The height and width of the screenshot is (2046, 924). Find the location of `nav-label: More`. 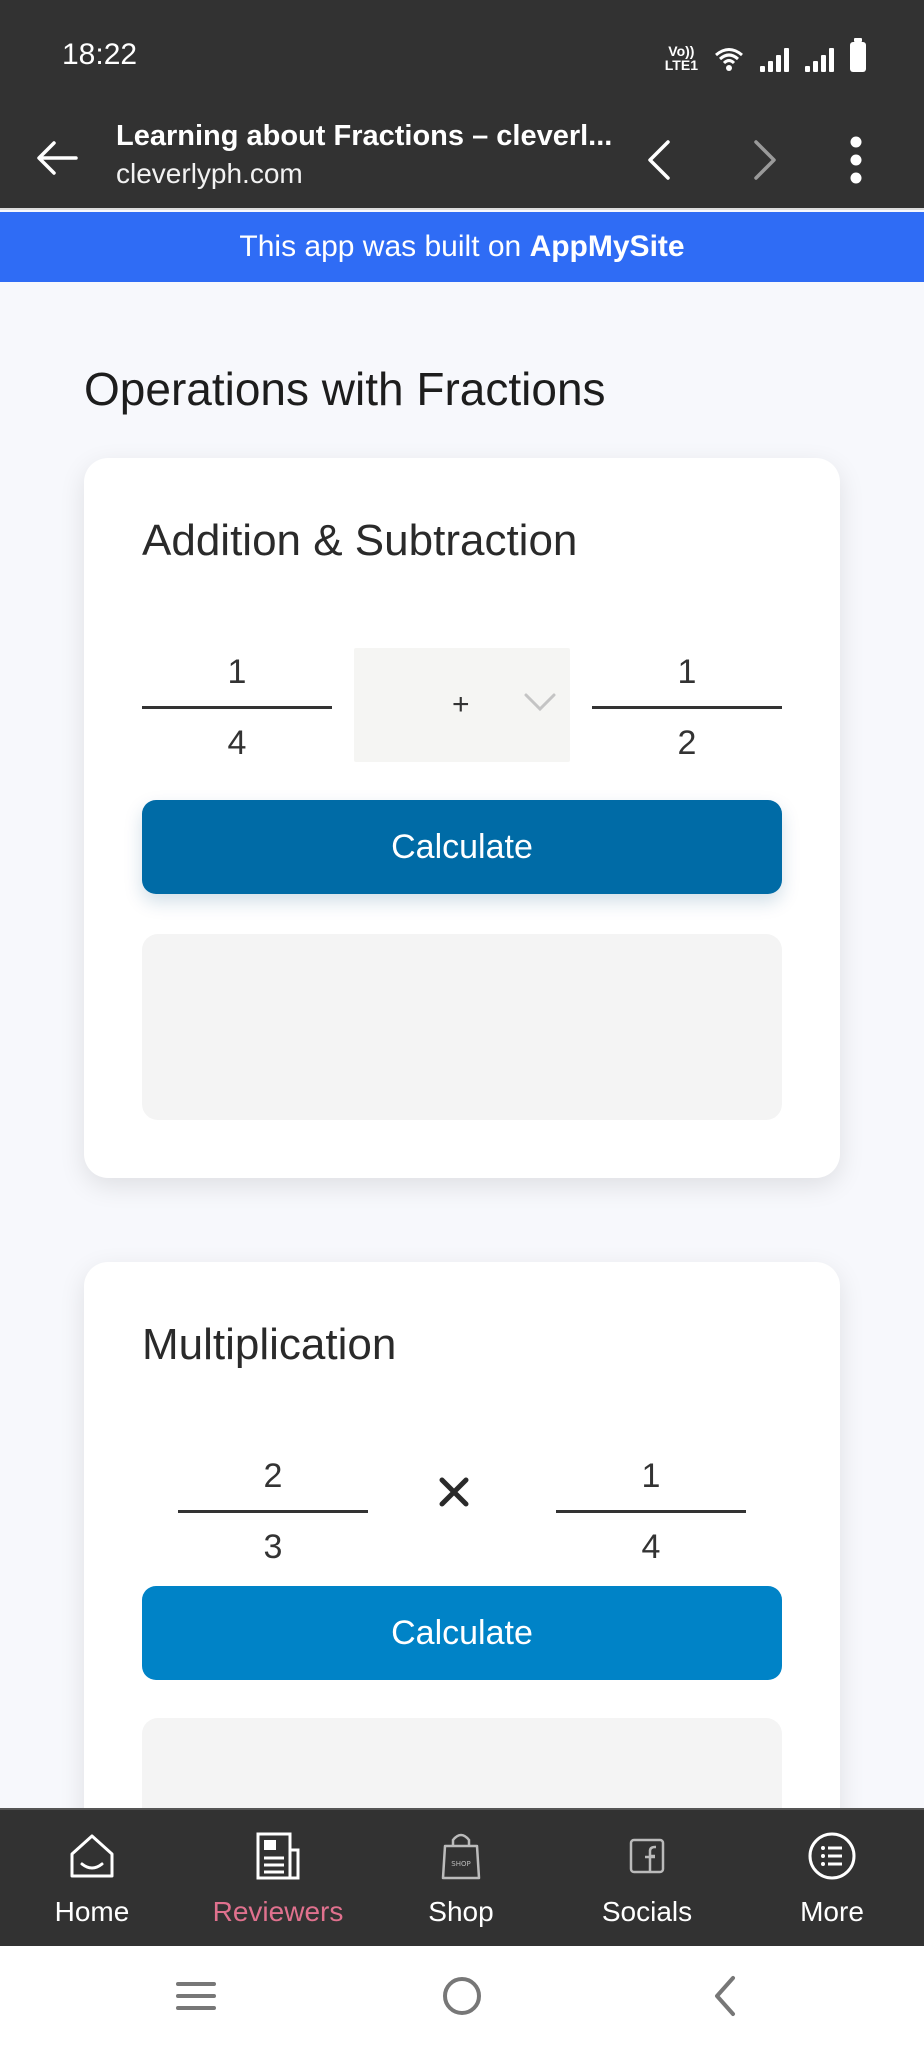

nav-label: More is located at coordinates (832, 1911).